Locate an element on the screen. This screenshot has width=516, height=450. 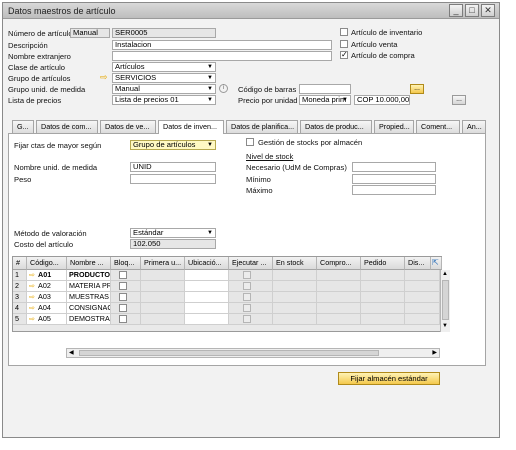
warehouse-code-cell: ⇨ A01 is located at coordinates (47, 275).